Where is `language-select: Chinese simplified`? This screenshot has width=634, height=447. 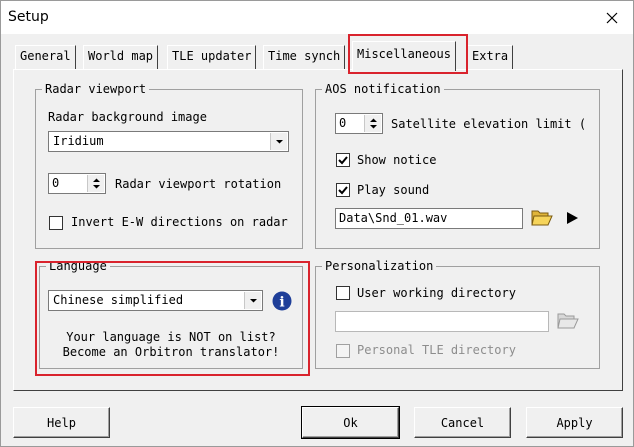 language-select: Chinese simplified is located at coordinates (155, 300).